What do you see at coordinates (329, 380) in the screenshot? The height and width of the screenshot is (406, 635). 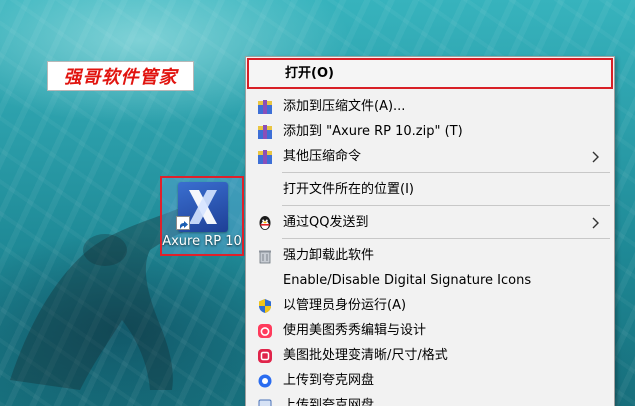 I see `menu-item-upload-quark-label: 上传到夸克网盘` at bounding box center [329, 380].